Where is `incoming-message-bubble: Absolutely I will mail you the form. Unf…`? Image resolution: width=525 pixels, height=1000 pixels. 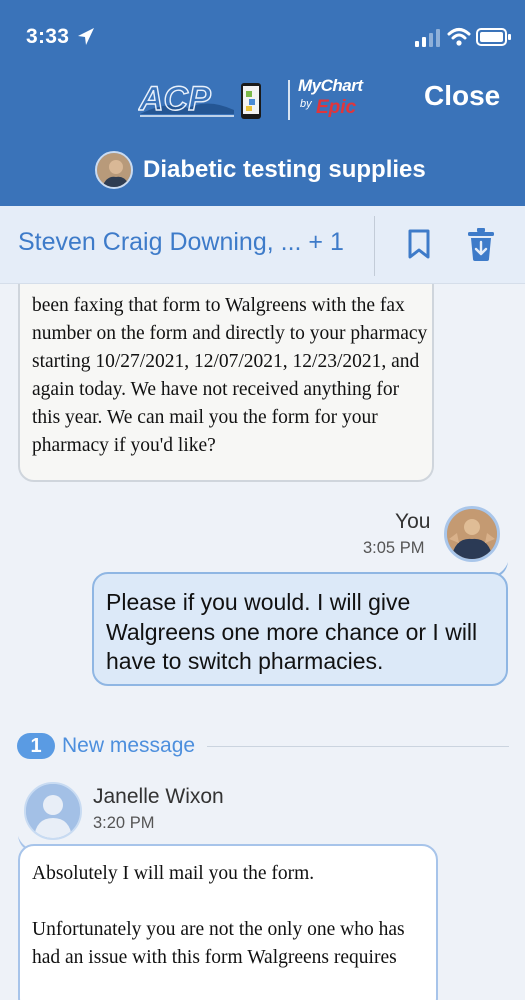
incoming-message-bubble: Absolutely I will mail you the form. Unf… is located at coordinates (228, 922).